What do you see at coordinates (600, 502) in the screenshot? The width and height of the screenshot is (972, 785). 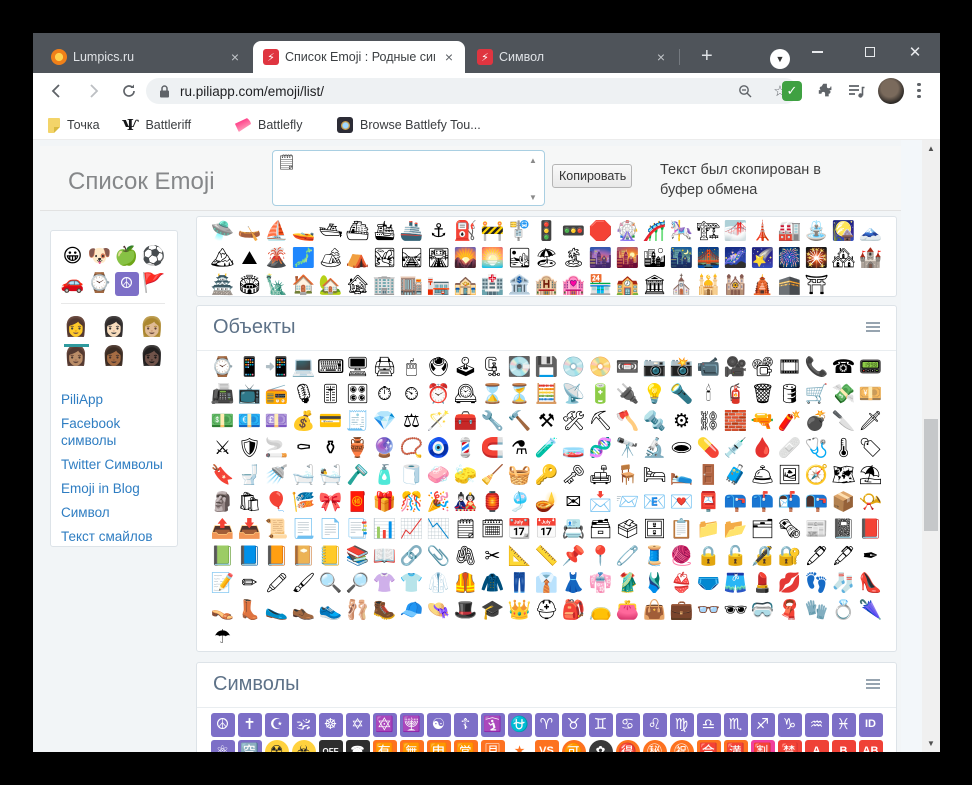 I see `emoji-cell: 📩` at bounding box center [600, 502].